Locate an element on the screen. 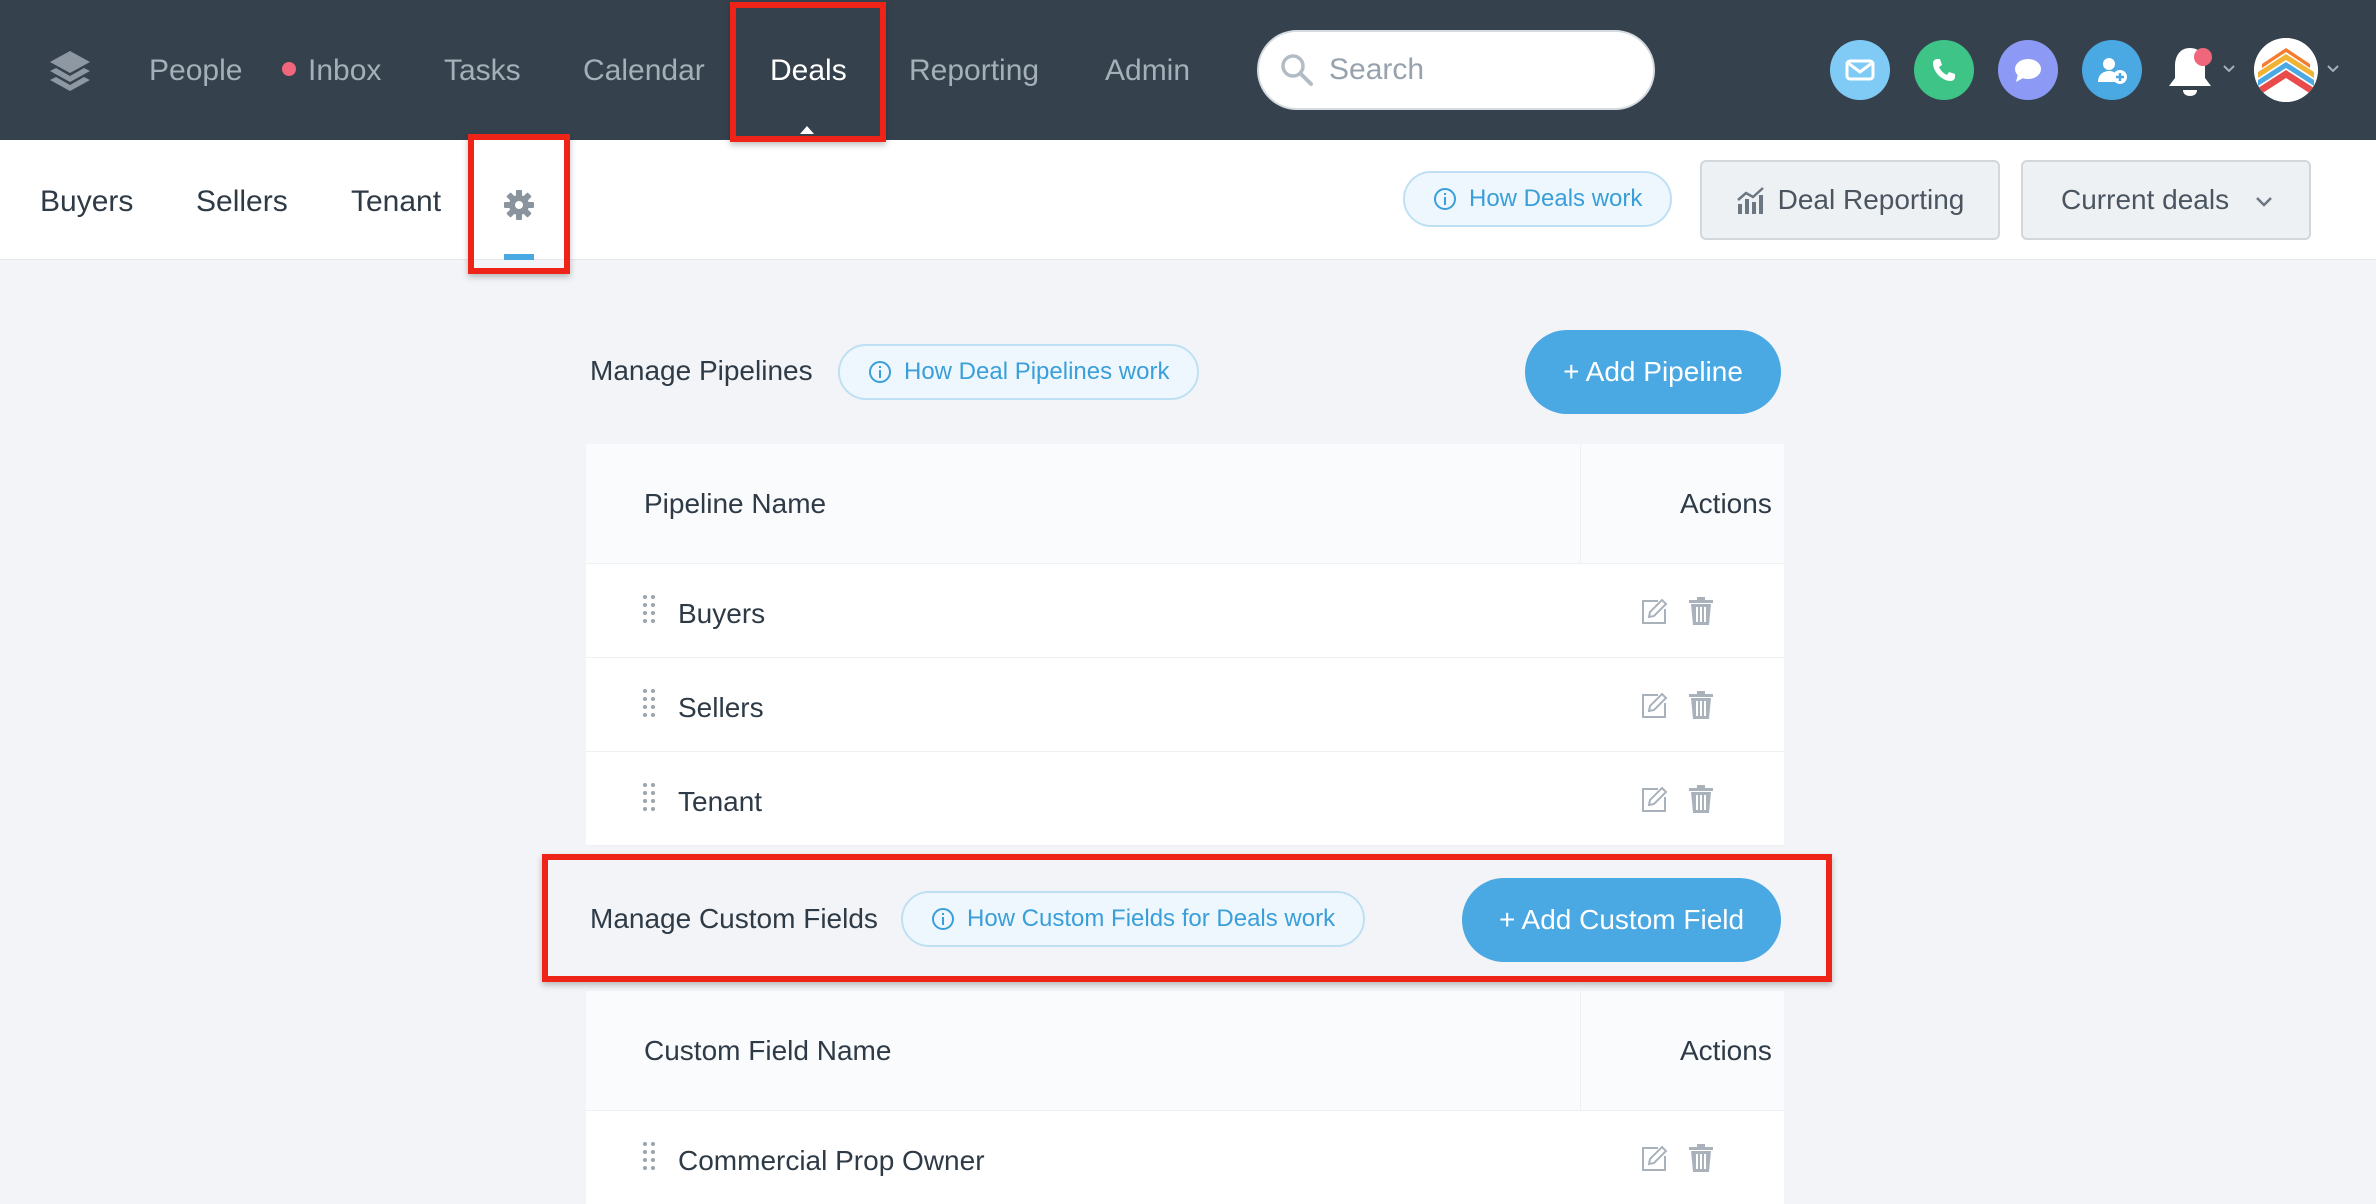 The width and height of the screenshot is (2376, 1204). active-tab-caret is located at coordinates (807, 130).